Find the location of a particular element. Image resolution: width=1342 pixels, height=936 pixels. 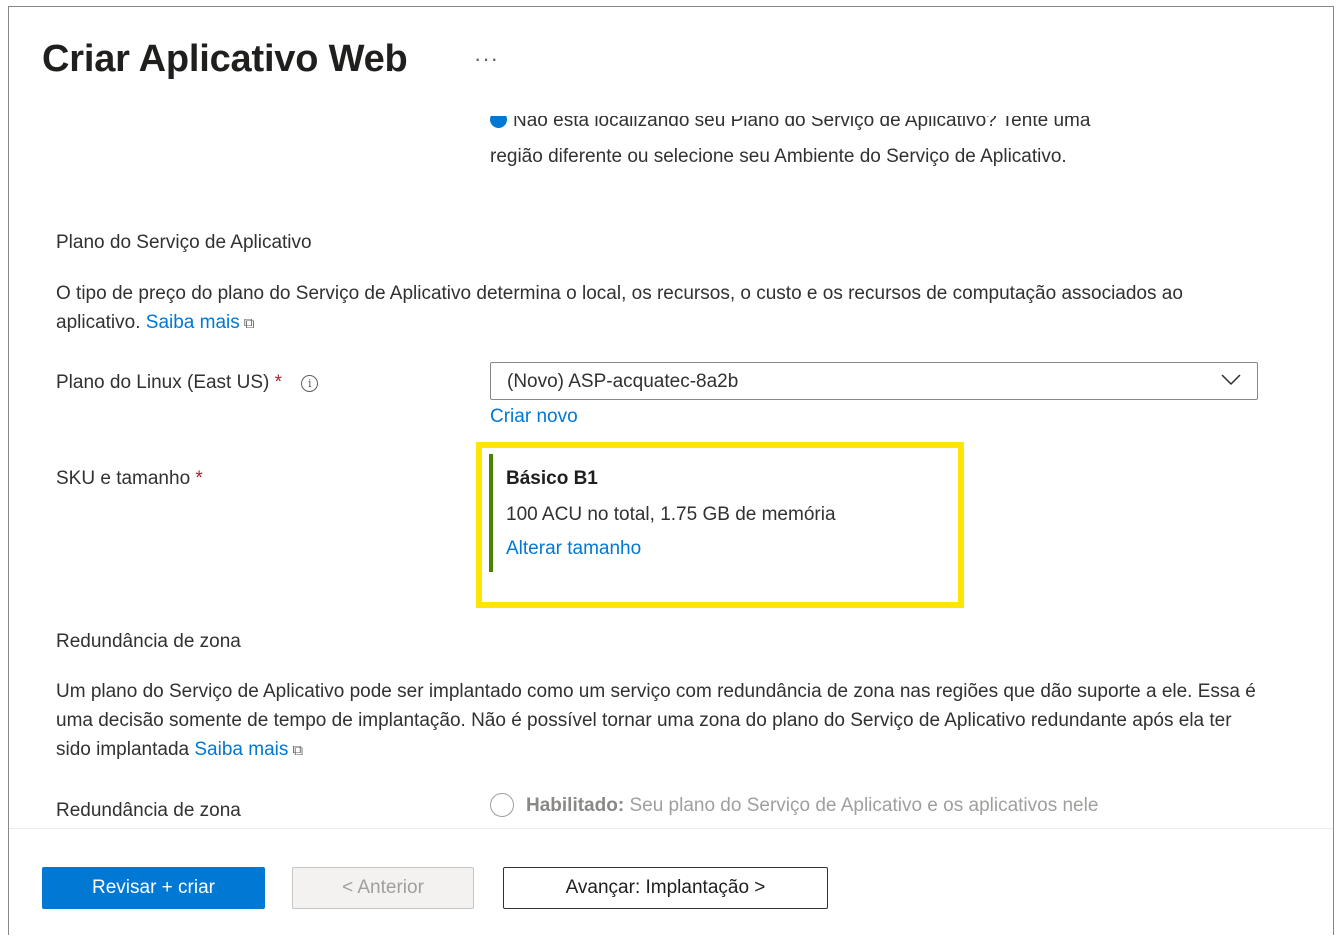

linux-plan-selected-value: (Novo) ASP-acquatec-8a2b is located at coordinates (623, 381).